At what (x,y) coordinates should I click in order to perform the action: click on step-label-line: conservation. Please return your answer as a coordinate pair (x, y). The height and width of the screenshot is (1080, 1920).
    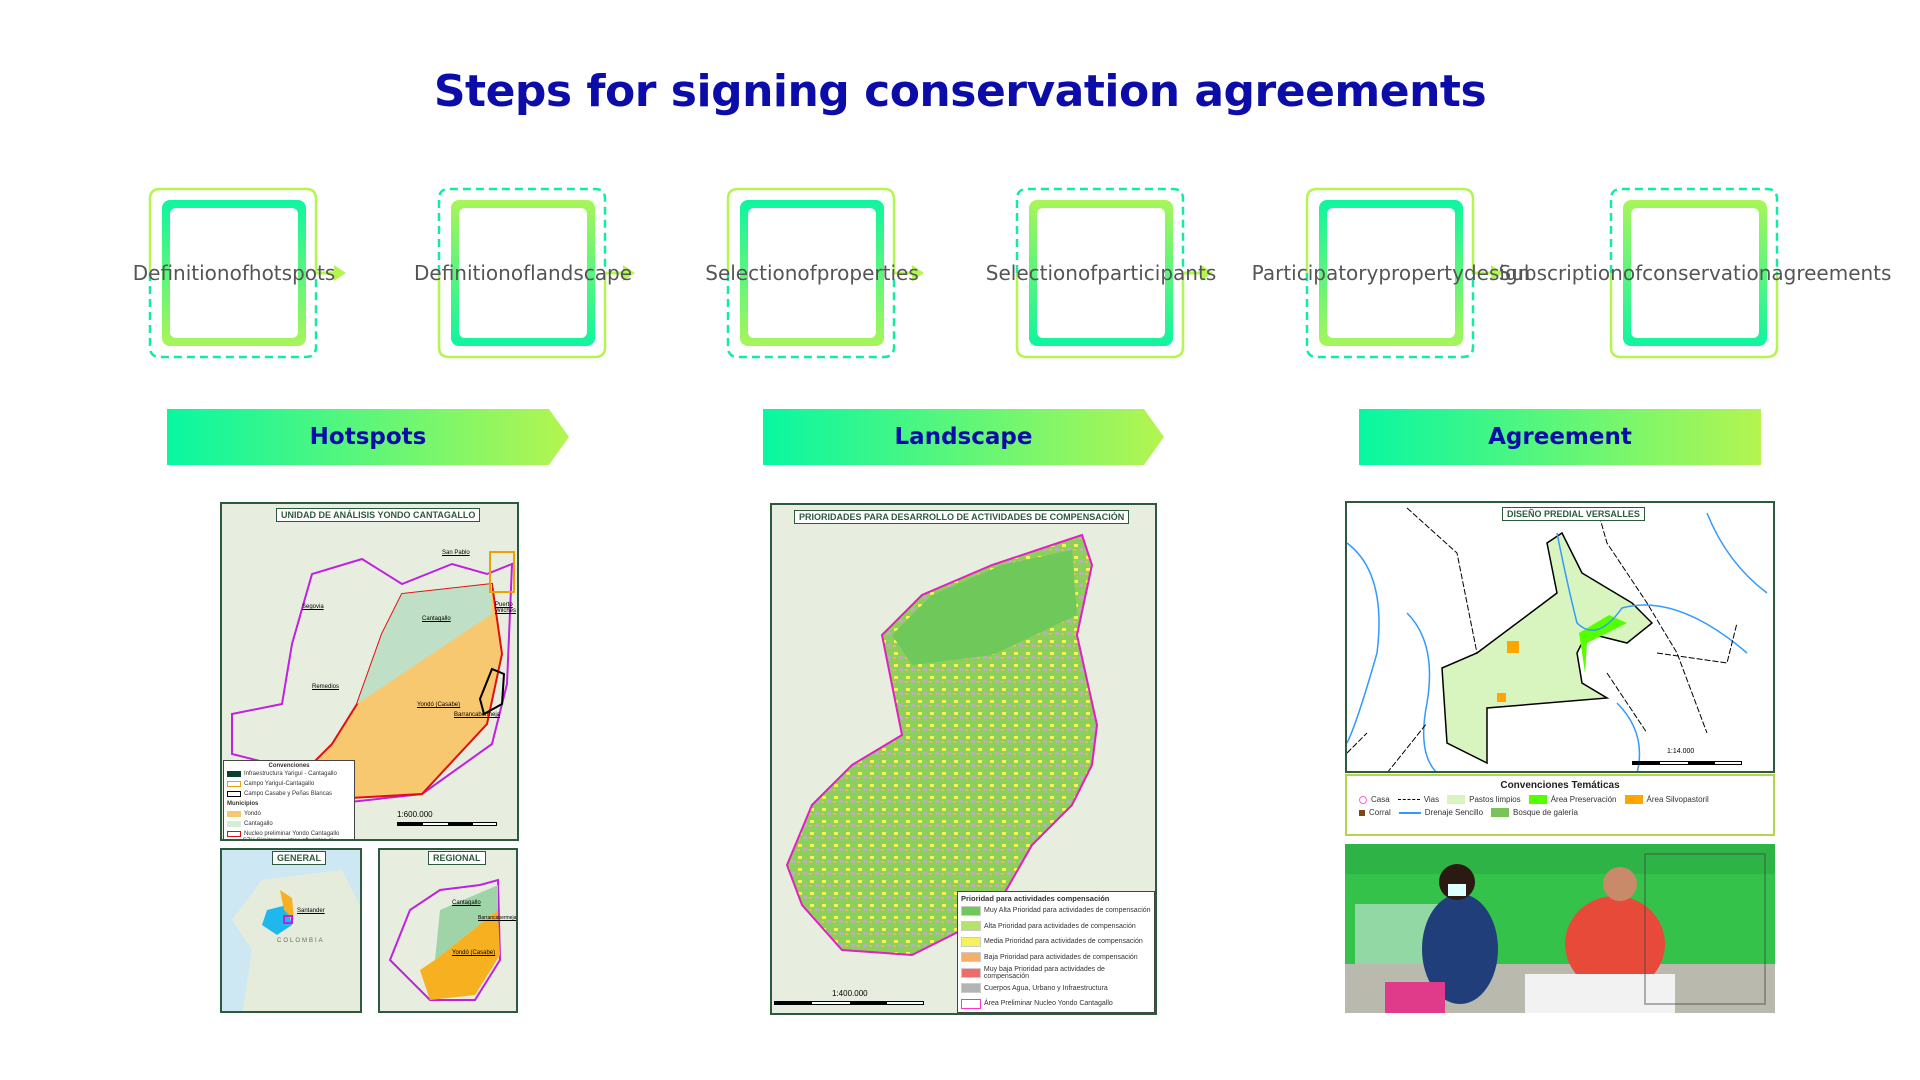
    Looking at the image, I should click on (1707, 273).